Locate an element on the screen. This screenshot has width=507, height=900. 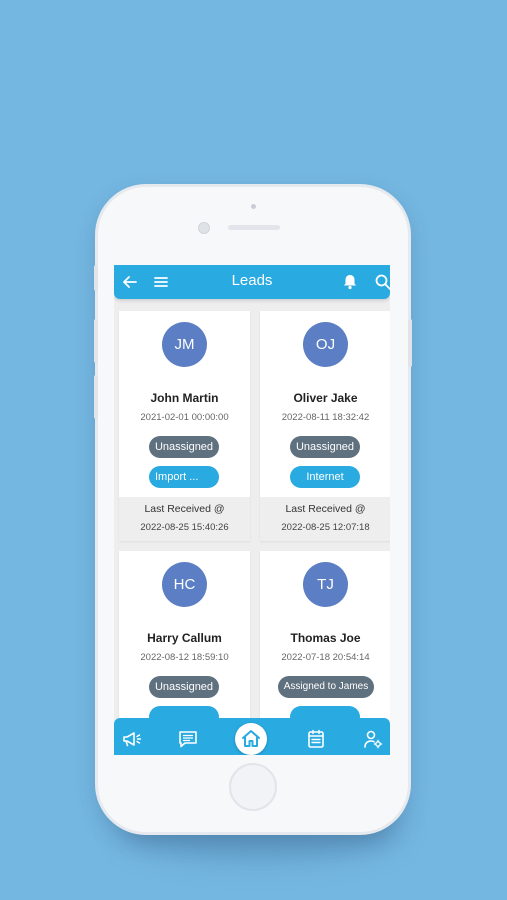
phone-volume-up is located at coordinates (96, 341).